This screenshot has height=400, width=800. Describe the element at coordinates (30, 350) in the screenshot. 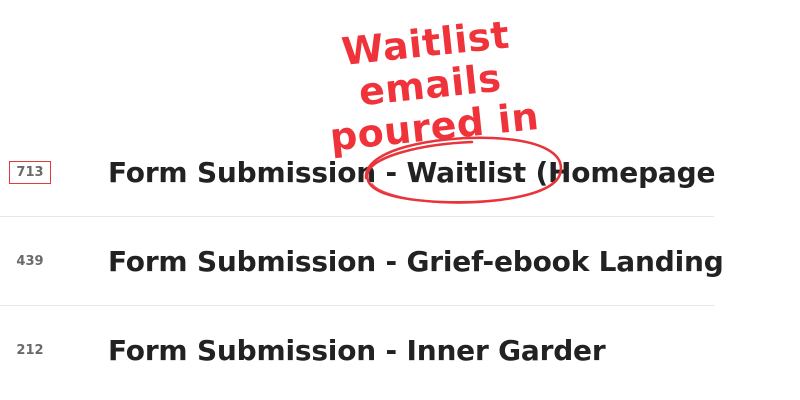

I see `submission-count: 212` at that location.